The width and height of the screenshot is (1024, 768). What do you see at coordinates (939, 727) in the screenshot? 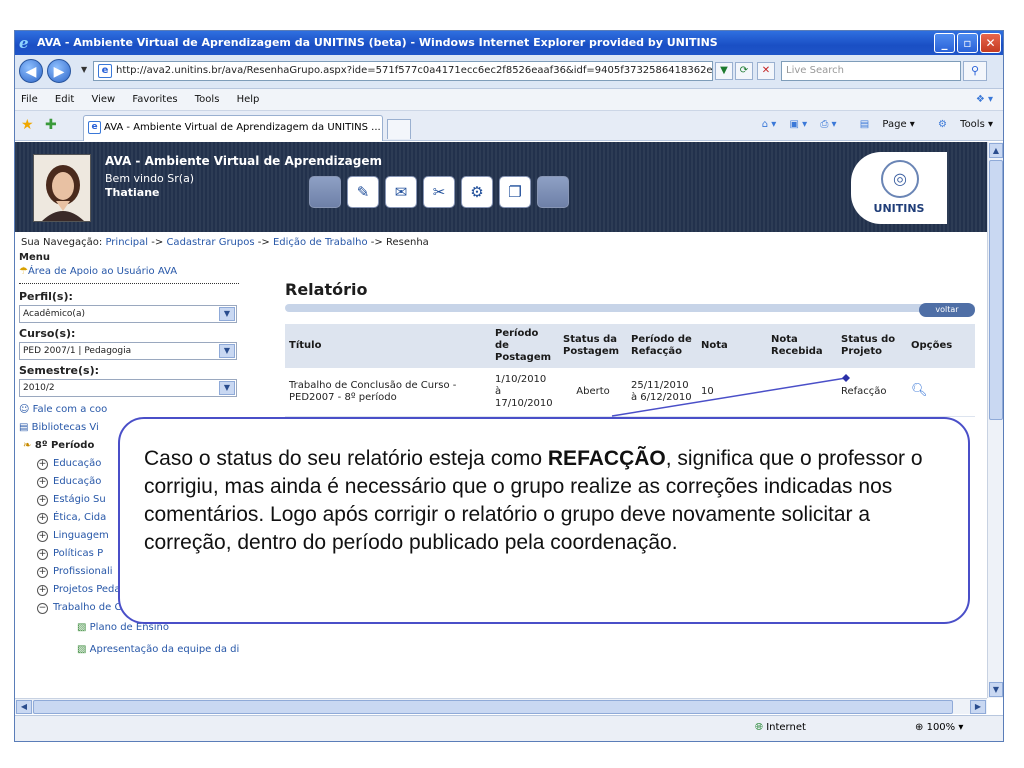
I see `zoom-control: ⊕ 100% ▾` at bounding box center [939, 727].